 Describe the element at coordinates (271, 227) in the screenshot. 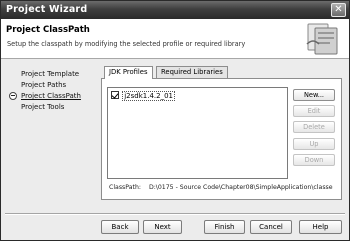

I see `cancel-button: Cancel` at that location.